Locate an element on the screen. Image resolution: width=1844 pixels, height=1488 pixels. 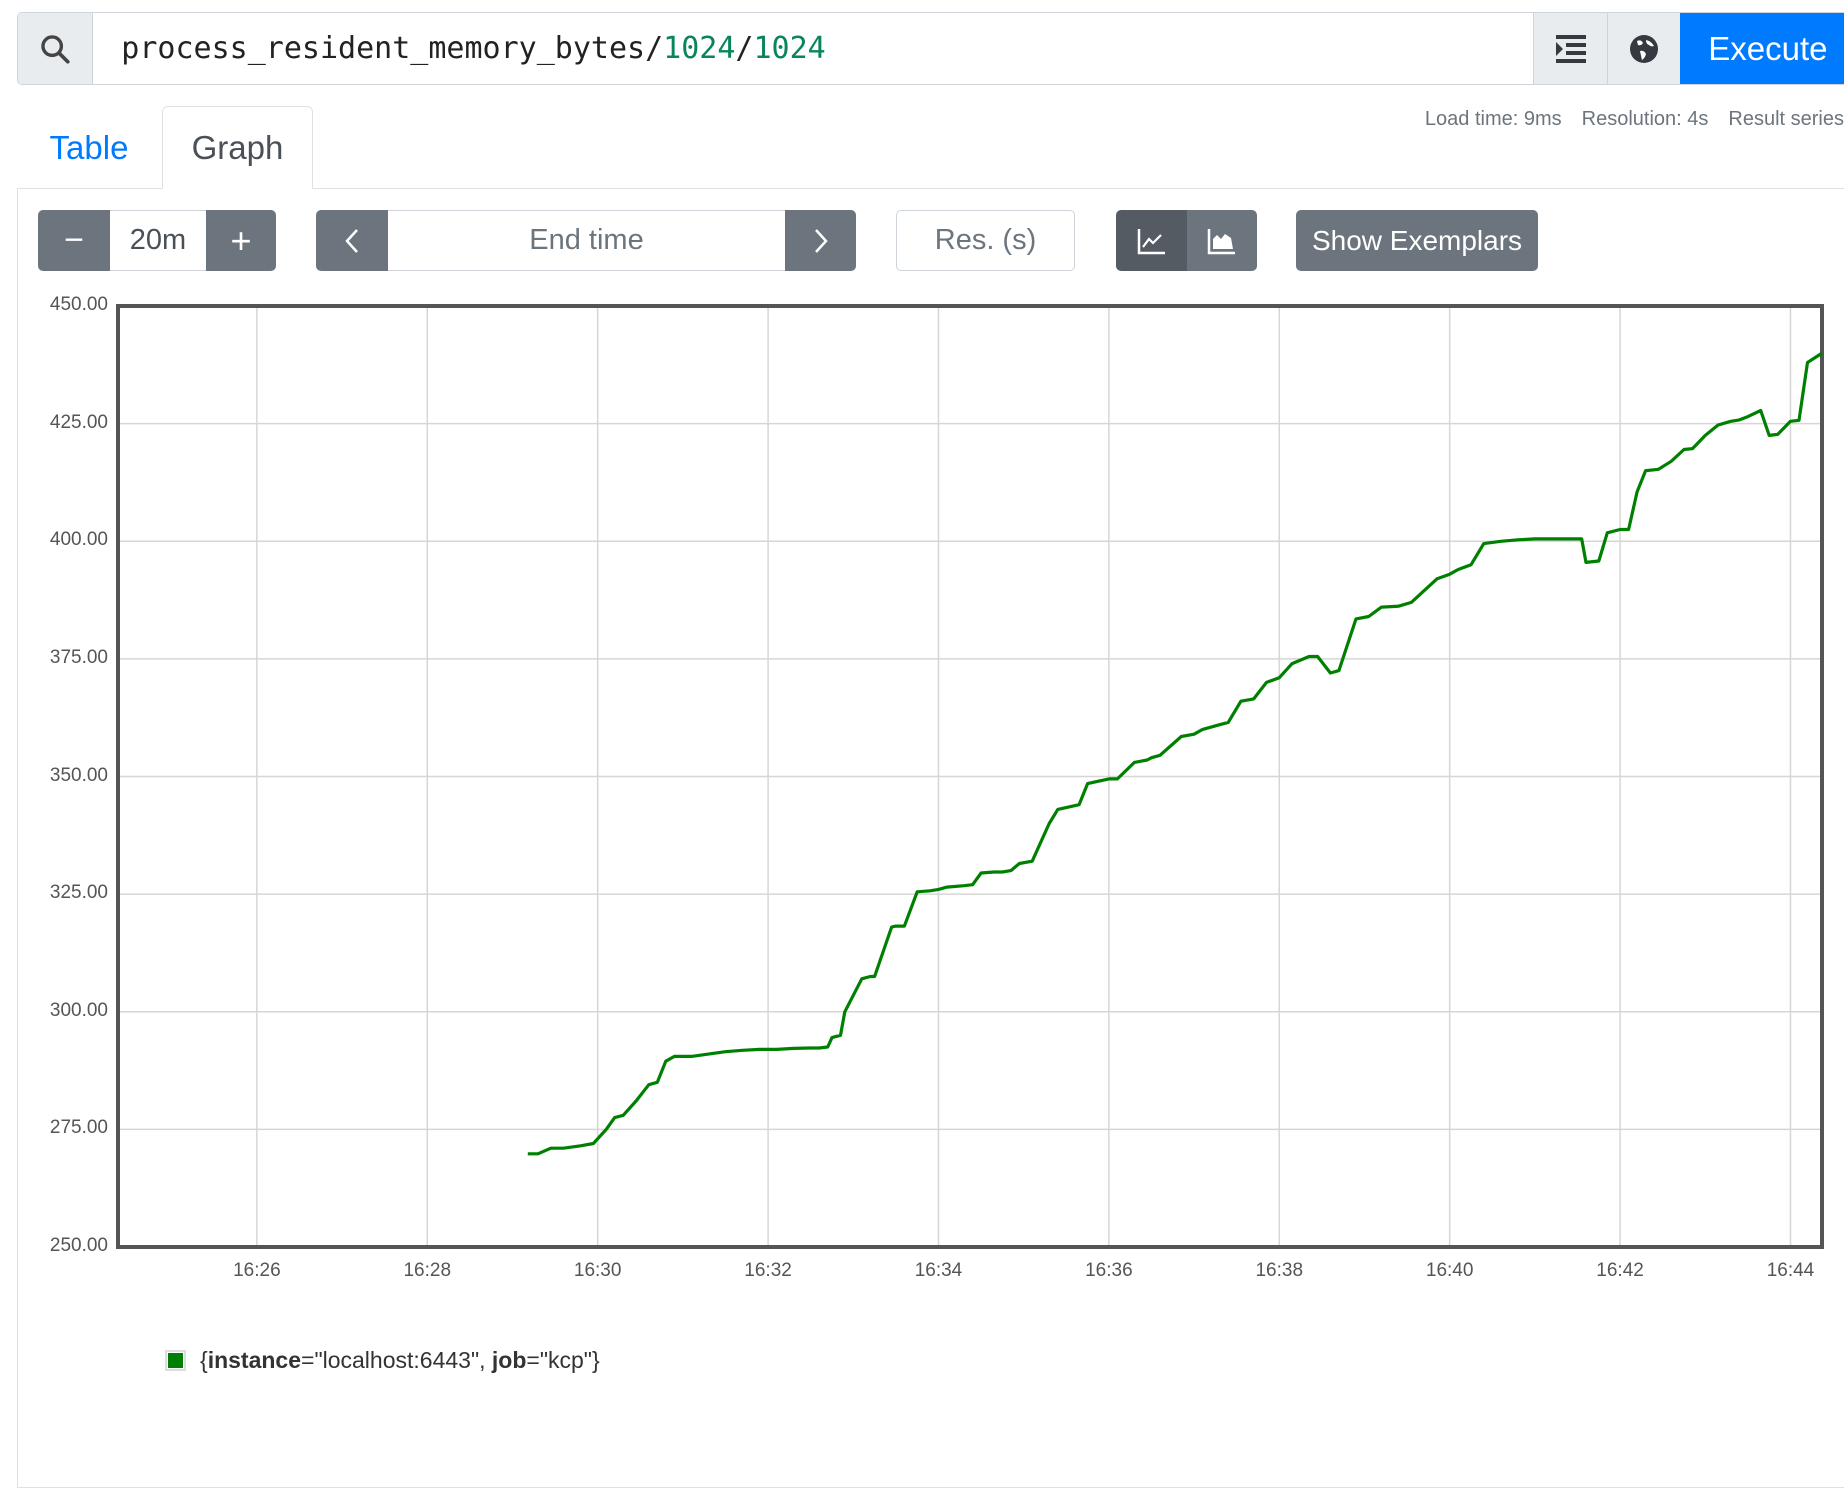
y-tick-label: 300.00 is located at coordinates (78, 1010).